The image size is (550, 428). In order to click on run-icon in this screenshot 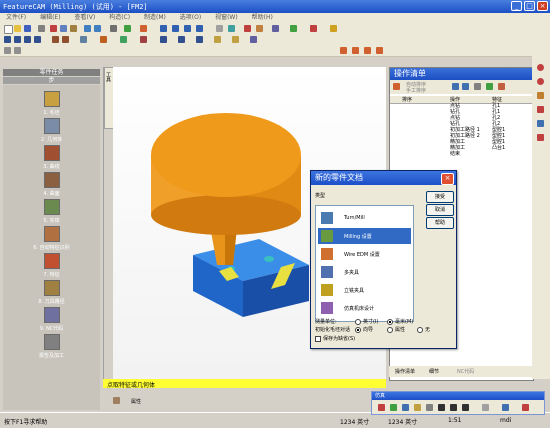, I will do `click(293, 28)`.